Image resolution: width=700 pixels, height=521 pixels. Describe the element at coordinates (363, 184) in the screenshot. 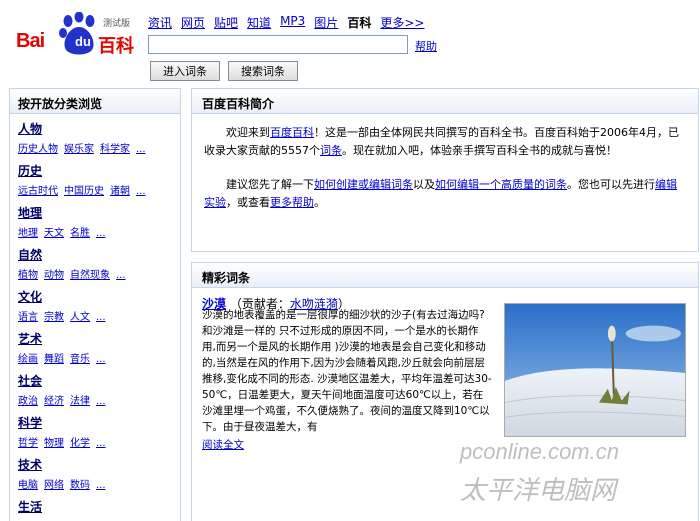

I see `how-to-edit-link: 如何创建或编辑词条` at that location.